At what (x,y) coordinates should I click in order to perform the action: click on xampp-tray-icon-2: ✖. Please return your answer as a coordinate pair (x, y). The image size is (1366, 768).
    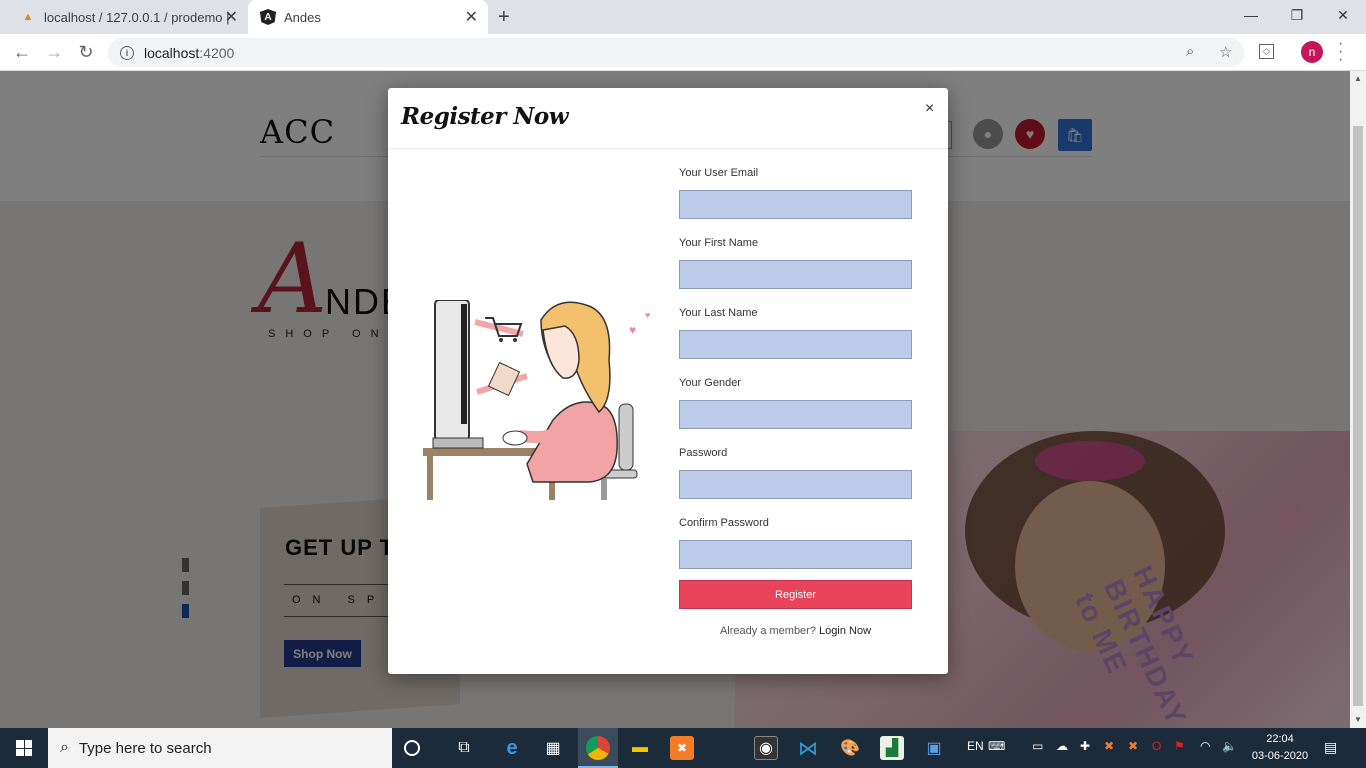
    Looking at the image, I should click on (1133, 746).